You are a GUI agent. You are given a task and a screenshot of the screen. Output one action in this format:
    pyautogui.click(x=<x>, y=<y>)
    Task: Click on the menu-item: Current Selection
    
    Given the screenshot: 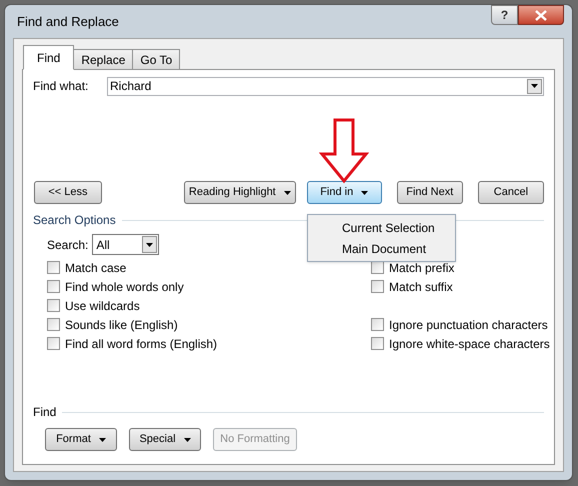 What is the action you would take?
    pyautogui.click(x=381, y=227)
    